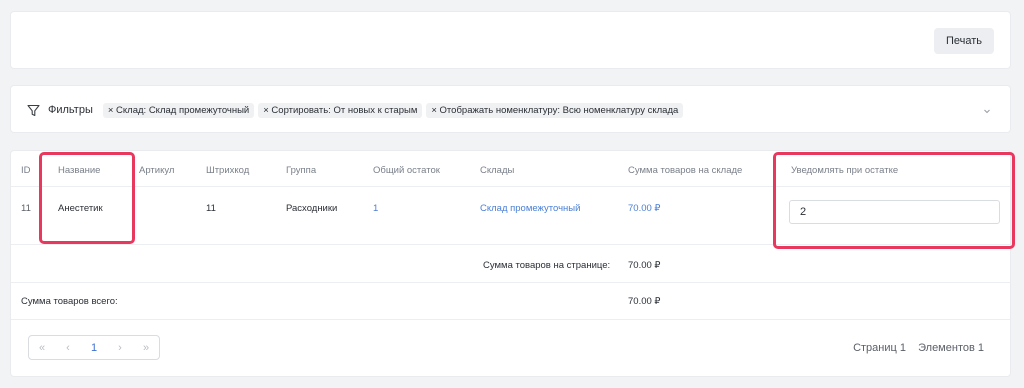  I want to click on print-button: Печать, so click(963, 41).